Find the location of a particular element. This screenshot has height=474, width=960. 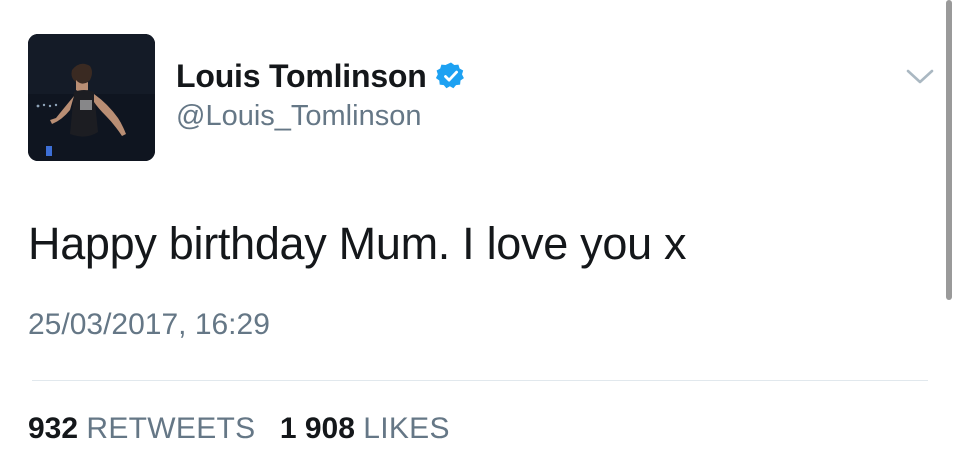

retweets-stat: 932 RETWEETS is located at coordinates (141, 429).